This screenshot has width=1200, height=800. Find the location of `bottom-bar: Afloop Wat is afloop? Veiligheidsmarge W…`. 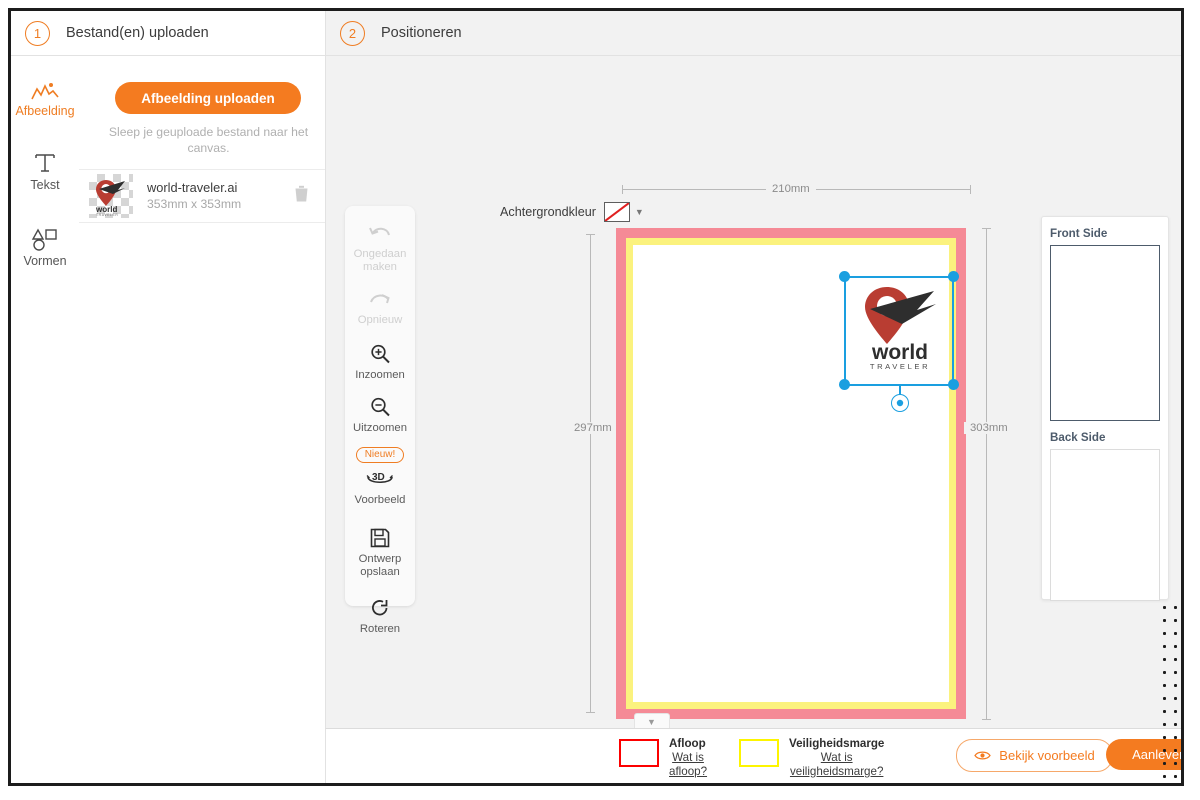

bottom-bar: Afloop Wat is afloop? Veiligheidsmarge W… is located at coordinates (753, 755).